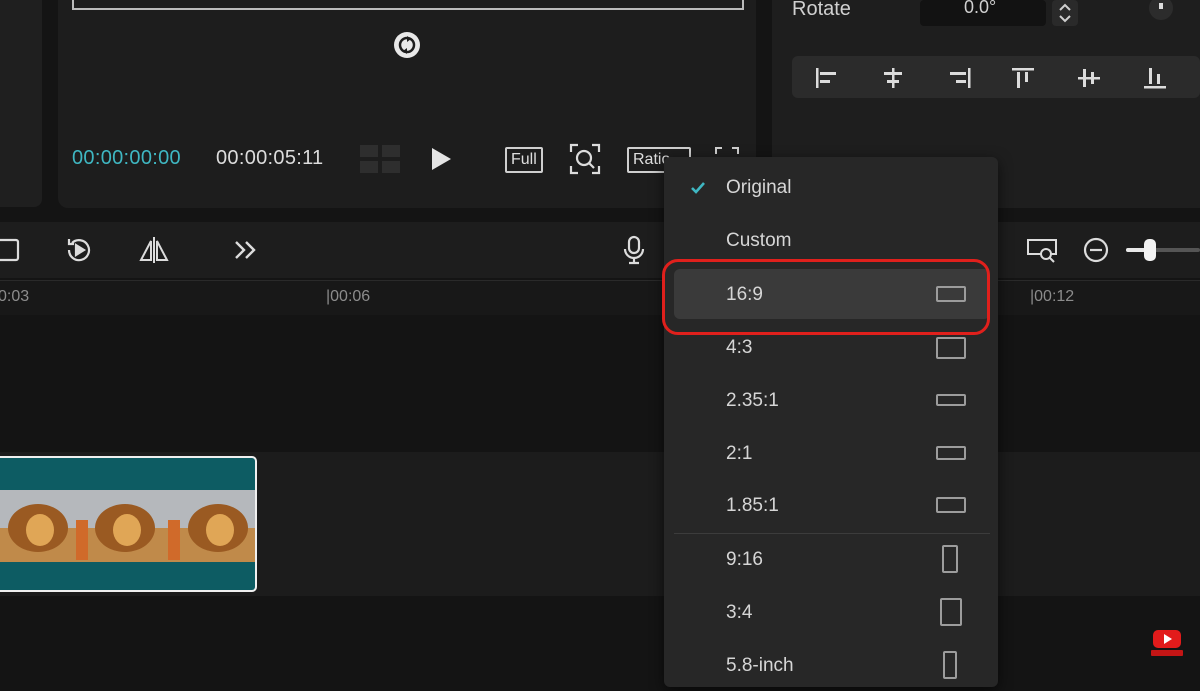 The width and height of the screenshot is (1200, 691). What do you see at coordinates (1096, 250) in the screenshot?
I see `zoom-out-icon` at bounding box center [1096, 250].